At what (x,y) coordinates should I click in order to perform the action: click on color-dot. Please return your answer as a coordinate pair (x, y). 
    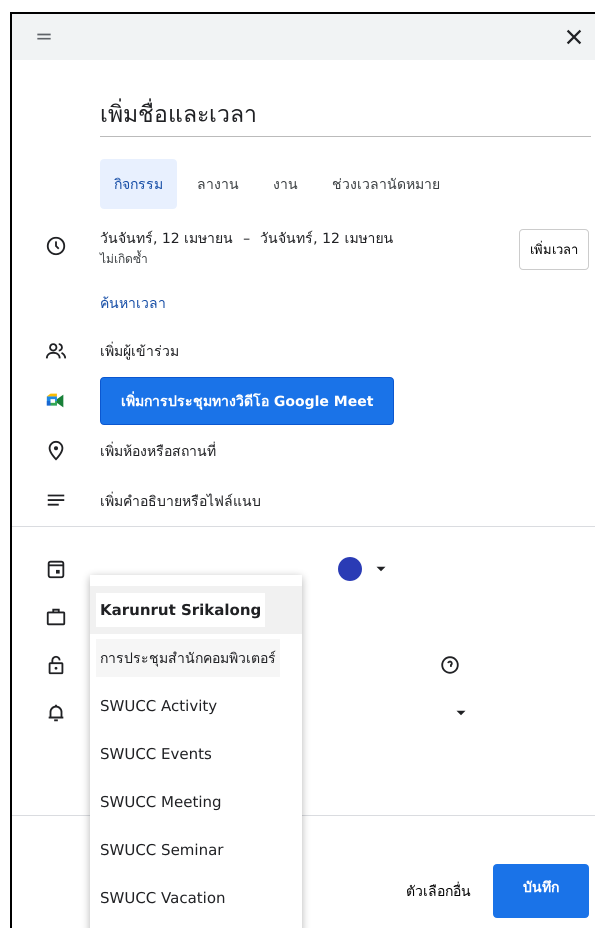
    Looking at the image, I should click on (350, 569).